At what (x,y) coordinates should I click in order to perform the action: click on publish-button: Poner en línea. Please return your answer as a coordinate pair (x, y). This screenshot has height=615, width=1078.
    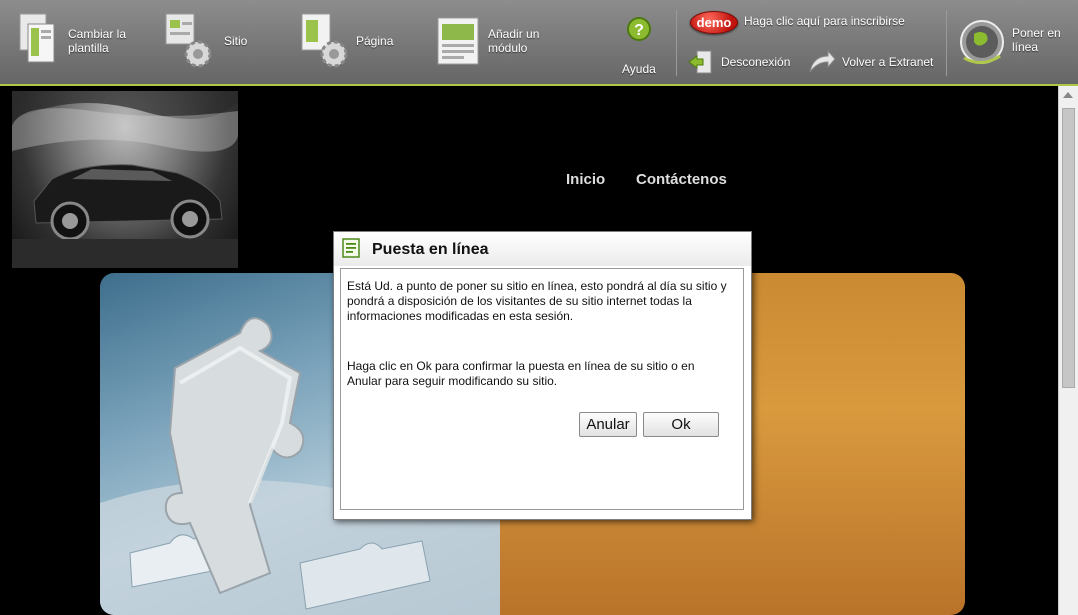
    Looking at the image, I should click on (1009, 40).